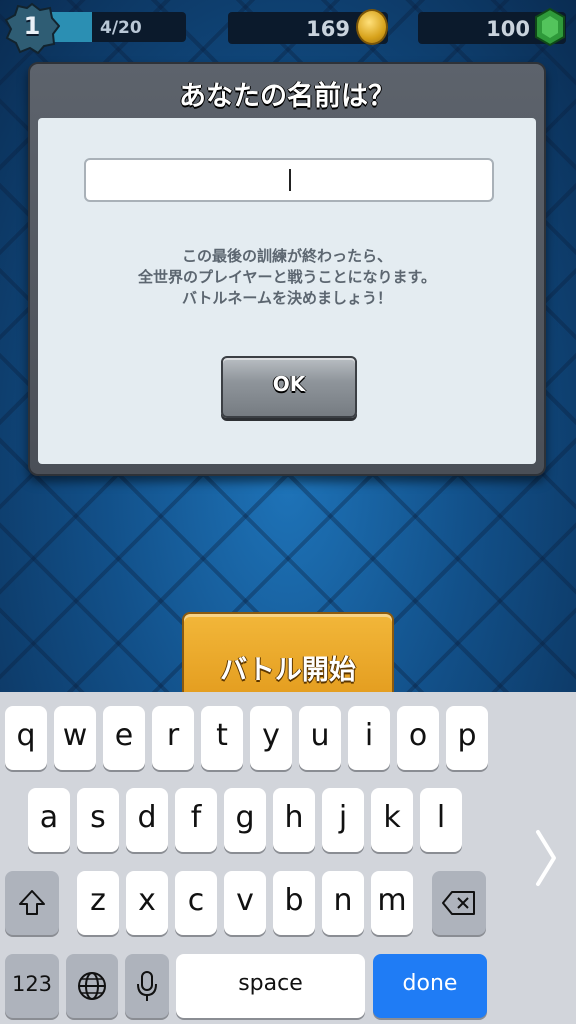  I want to click on shift-key, so click(32, 903).